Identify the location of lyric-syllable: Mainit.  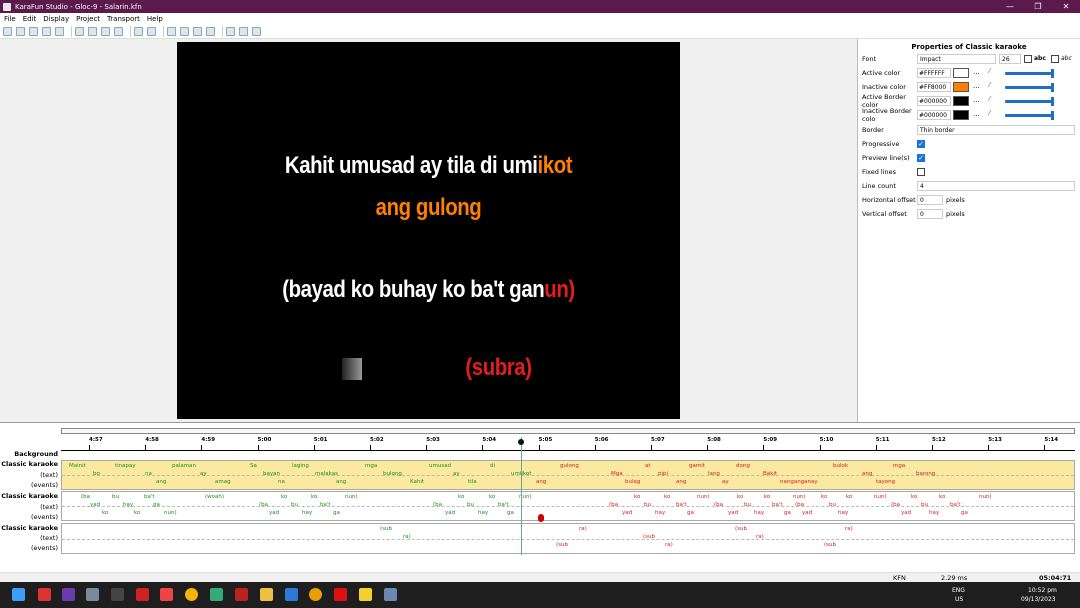
(77, 466).